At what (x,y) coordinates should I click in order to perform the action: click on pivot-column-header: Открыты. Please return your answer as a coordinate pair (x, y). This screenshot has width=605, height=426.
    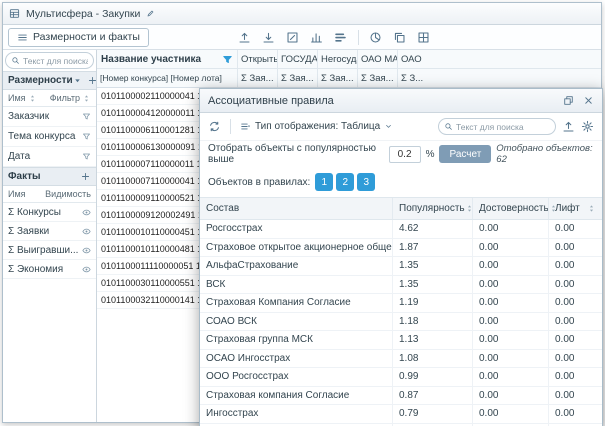
    Looking at the image, I should click on (257, 59).